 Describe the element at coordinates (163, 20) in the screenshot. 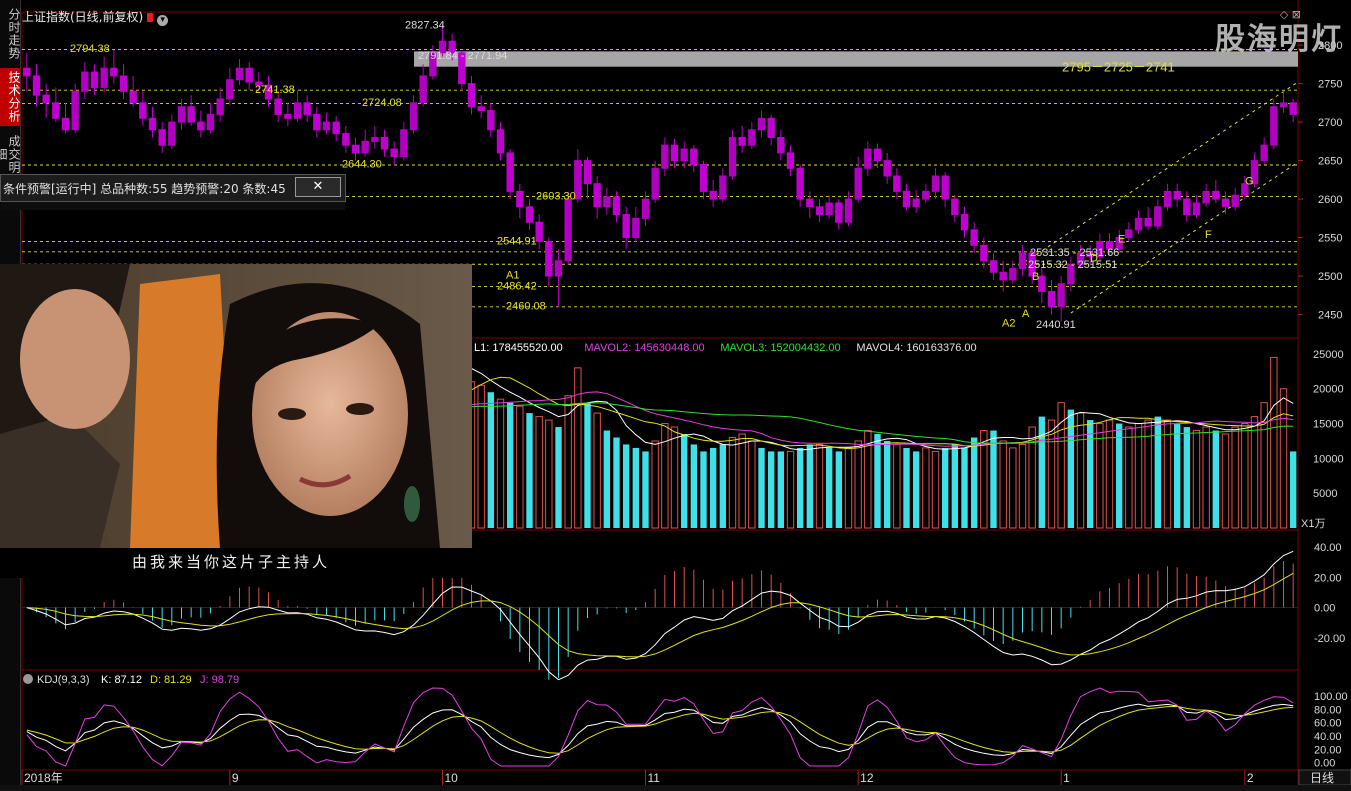

I see `chevron-down-icon: ▾` at that location.